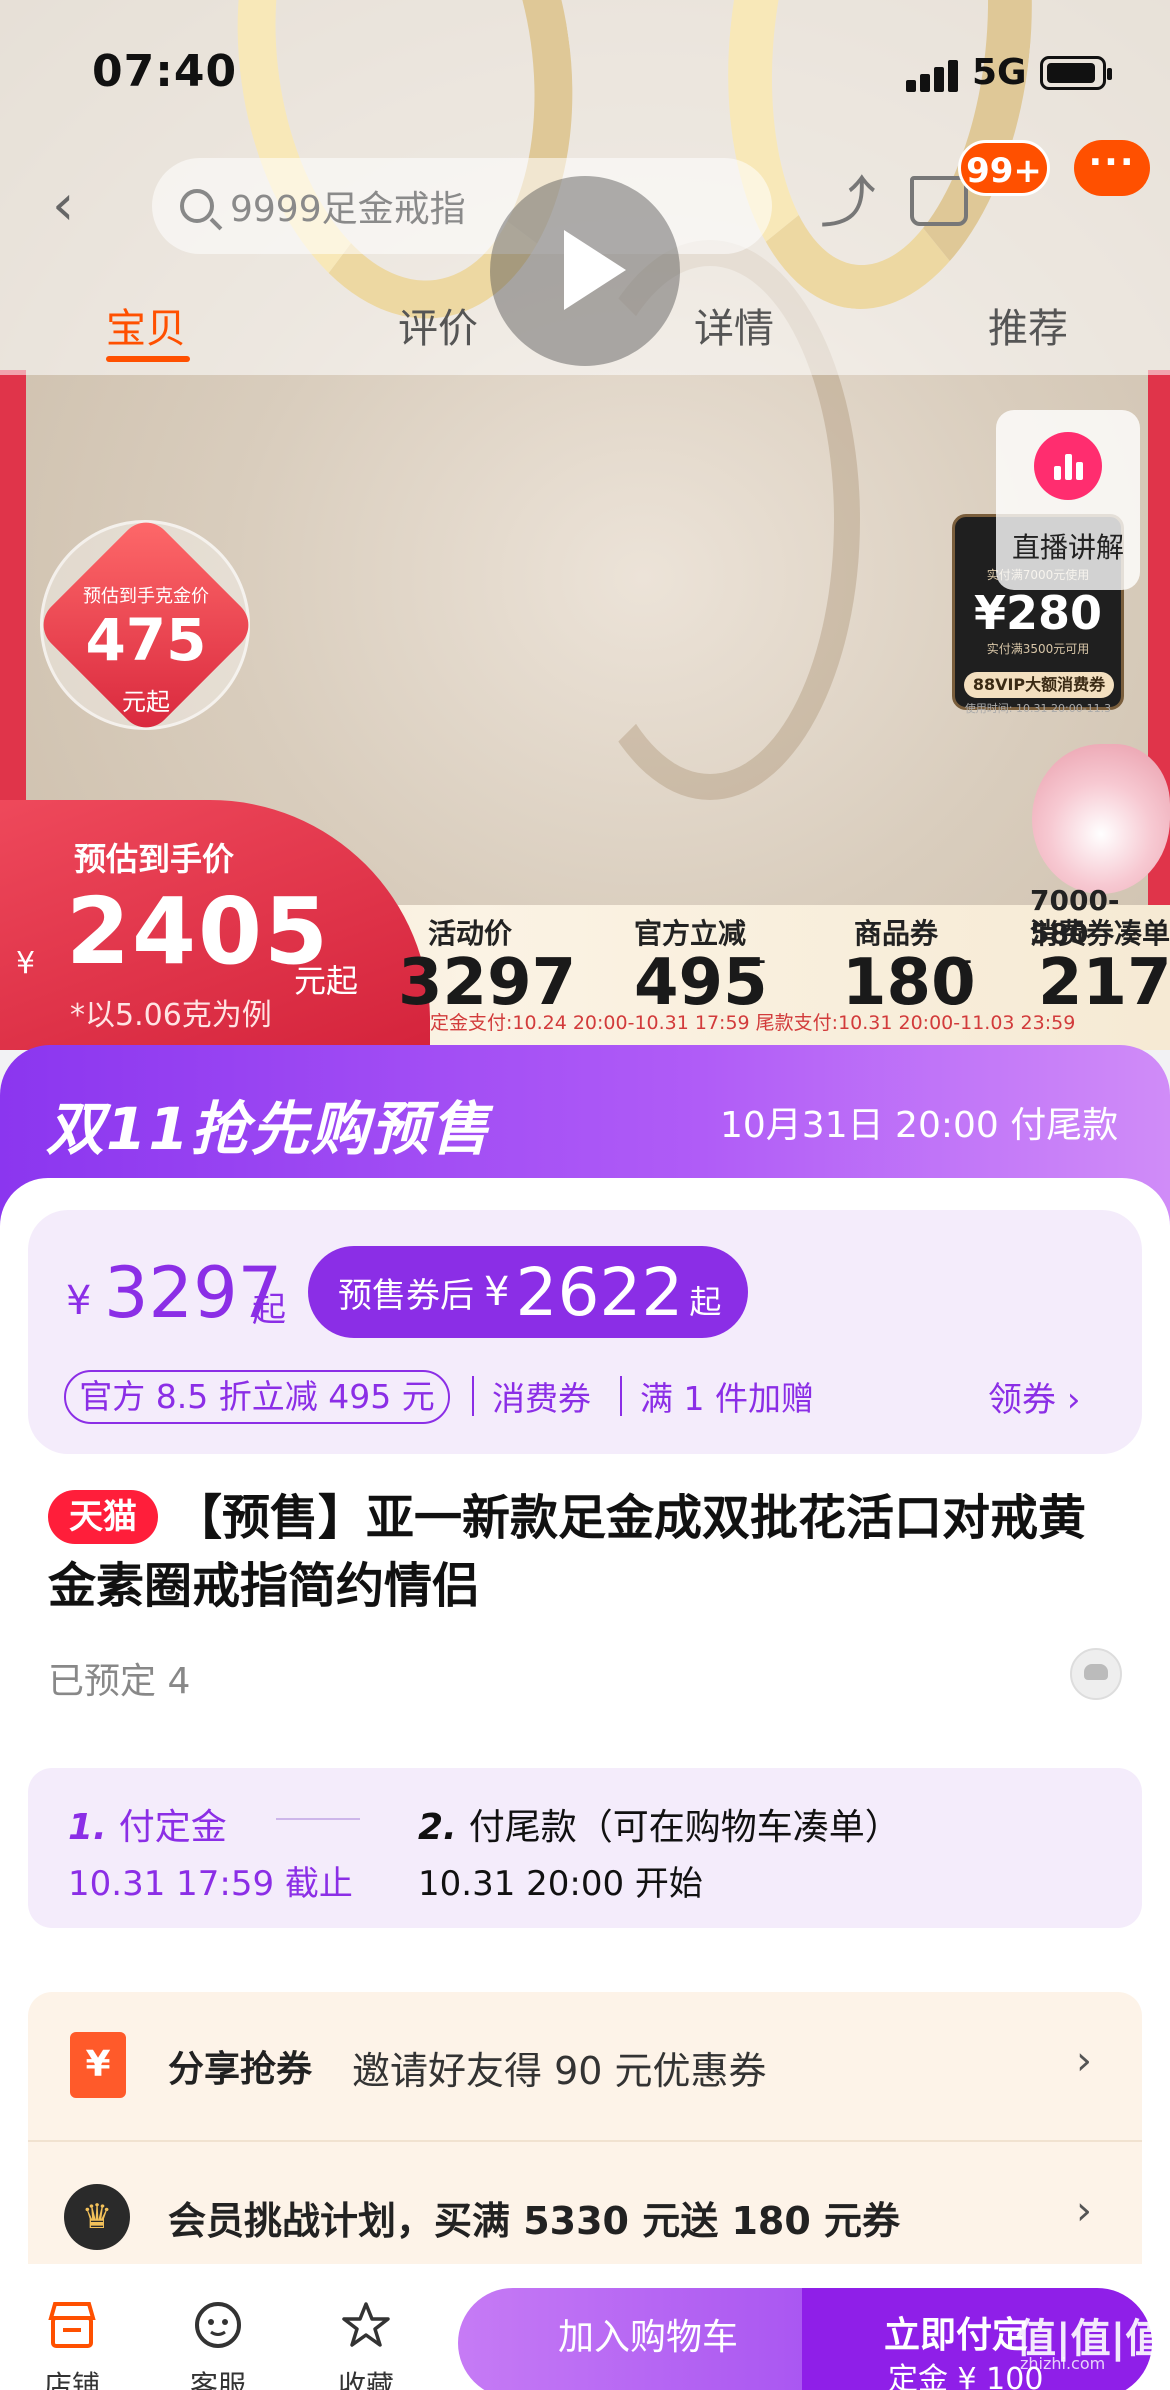 The width and height of the screenshot is (1170, 2390). I want to click on tab-reviews: 评价, so click(438, 325).